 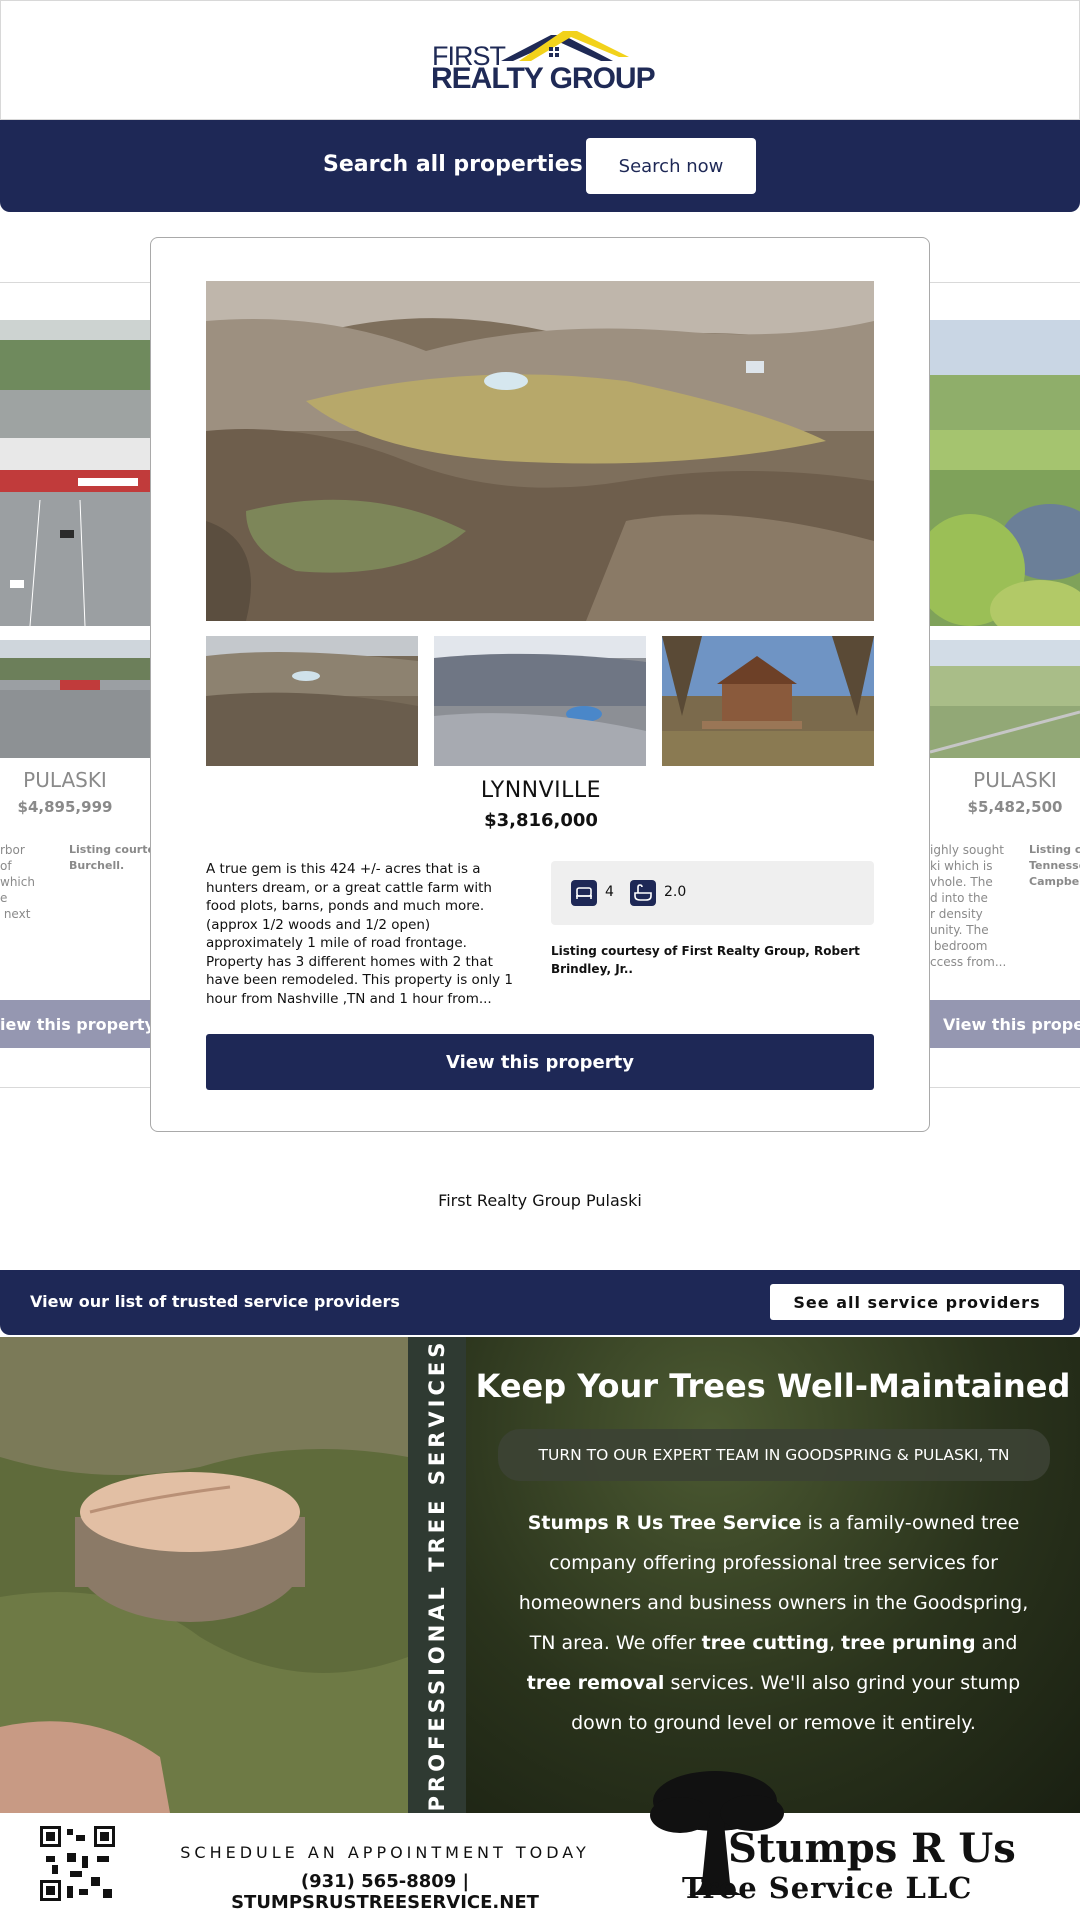 What do you see at coordinates (1005, 473) in the screenshot?
I see `listing-photo-right` at bounding box center [1005, 473].